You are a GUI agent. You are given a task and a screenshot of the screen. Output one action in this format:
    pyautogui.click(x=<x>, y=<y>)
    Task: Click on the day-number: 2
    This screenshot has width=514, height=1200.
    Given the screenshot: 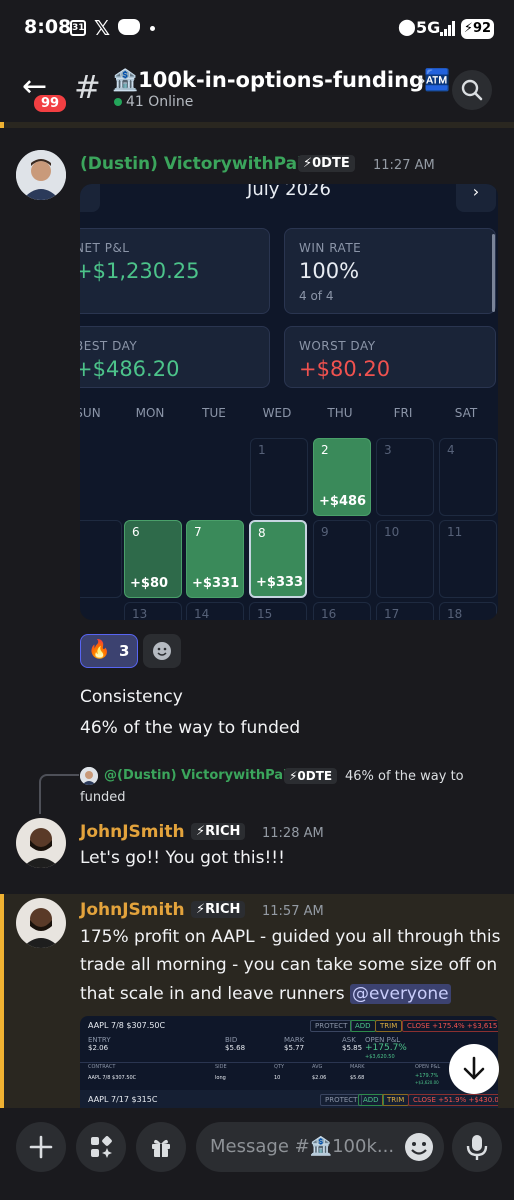 What is the action you would take?
    pyautogui.click(x=325, y=450)
    